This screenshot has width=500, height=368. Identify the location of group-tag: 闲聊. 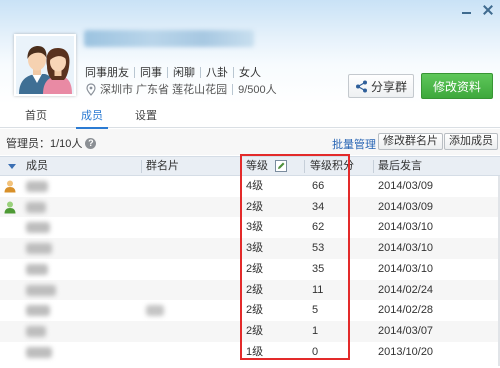
(184, 72).